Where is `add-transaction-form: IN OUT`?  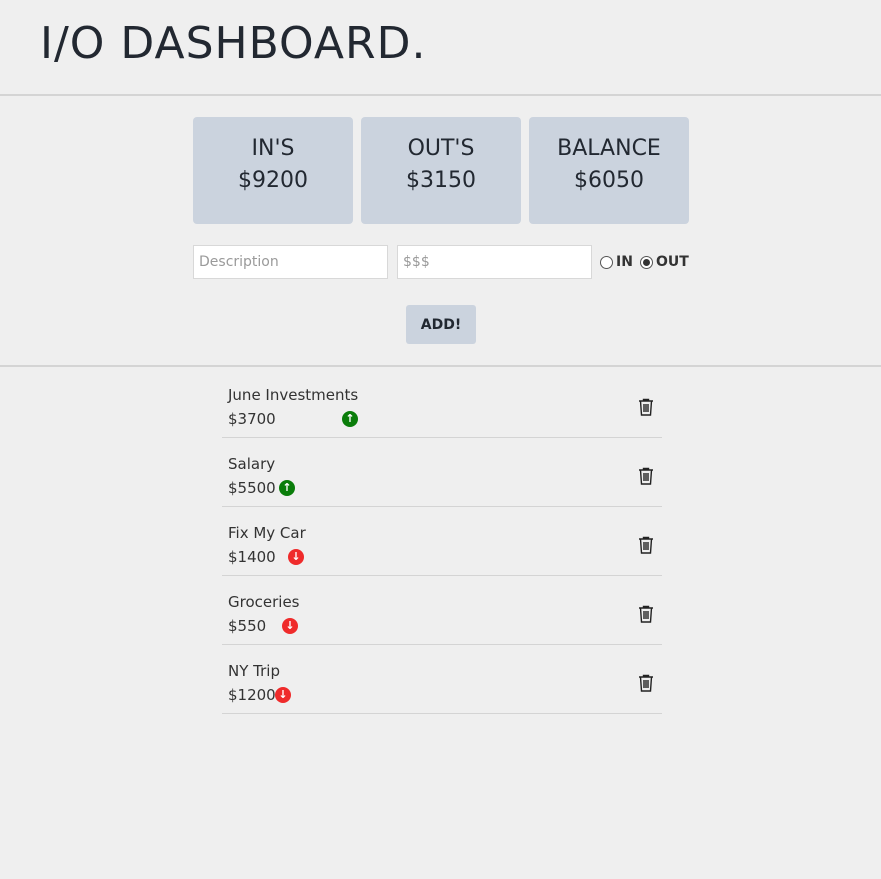
add-transaction-form: IN OUT is located at coordinates (444, 262).